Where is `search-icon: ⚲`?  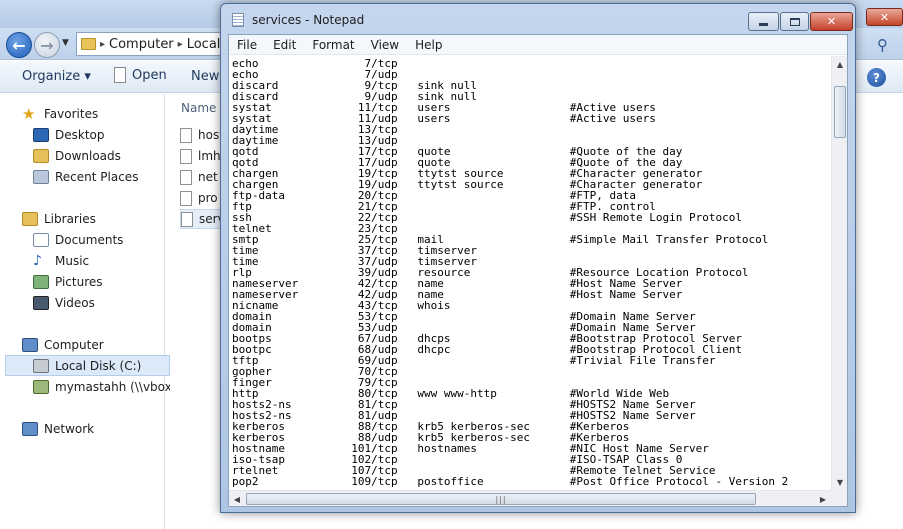 search-icon: ⚲ is located at coordinates (882, 45).